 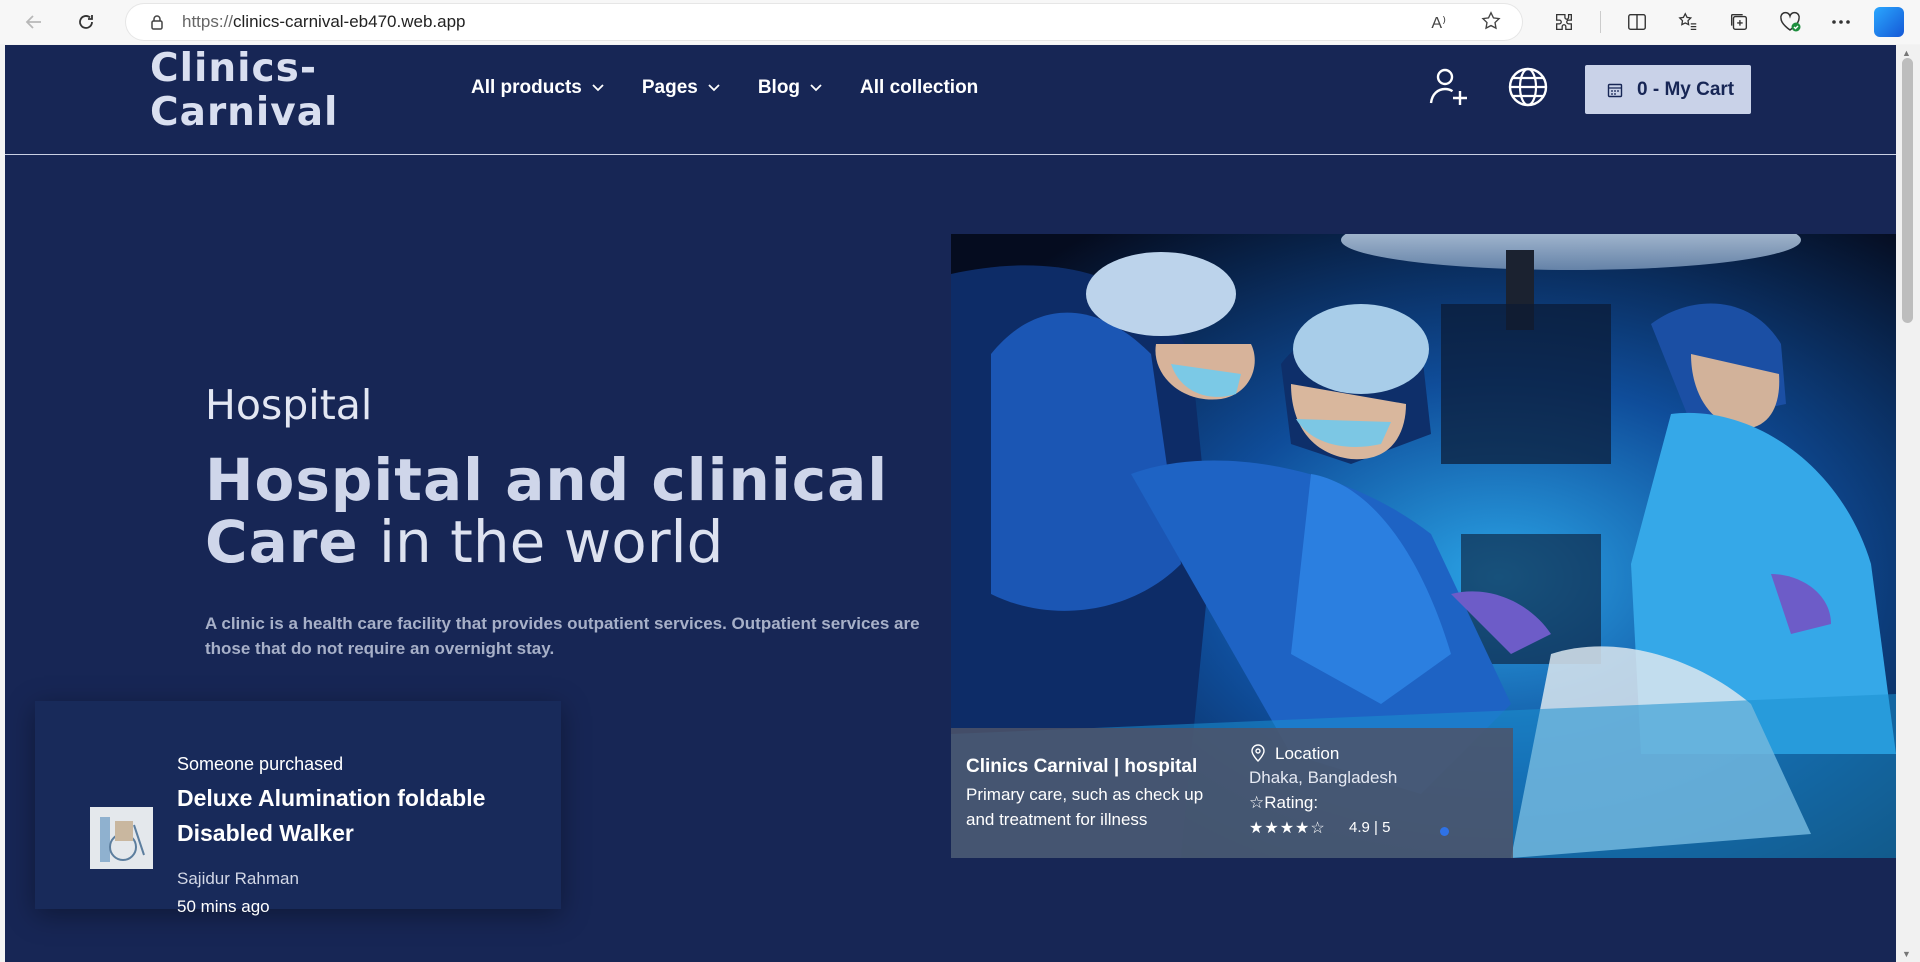 I want to click on toast-label: Someone purchased, so click(x=260, y=764).